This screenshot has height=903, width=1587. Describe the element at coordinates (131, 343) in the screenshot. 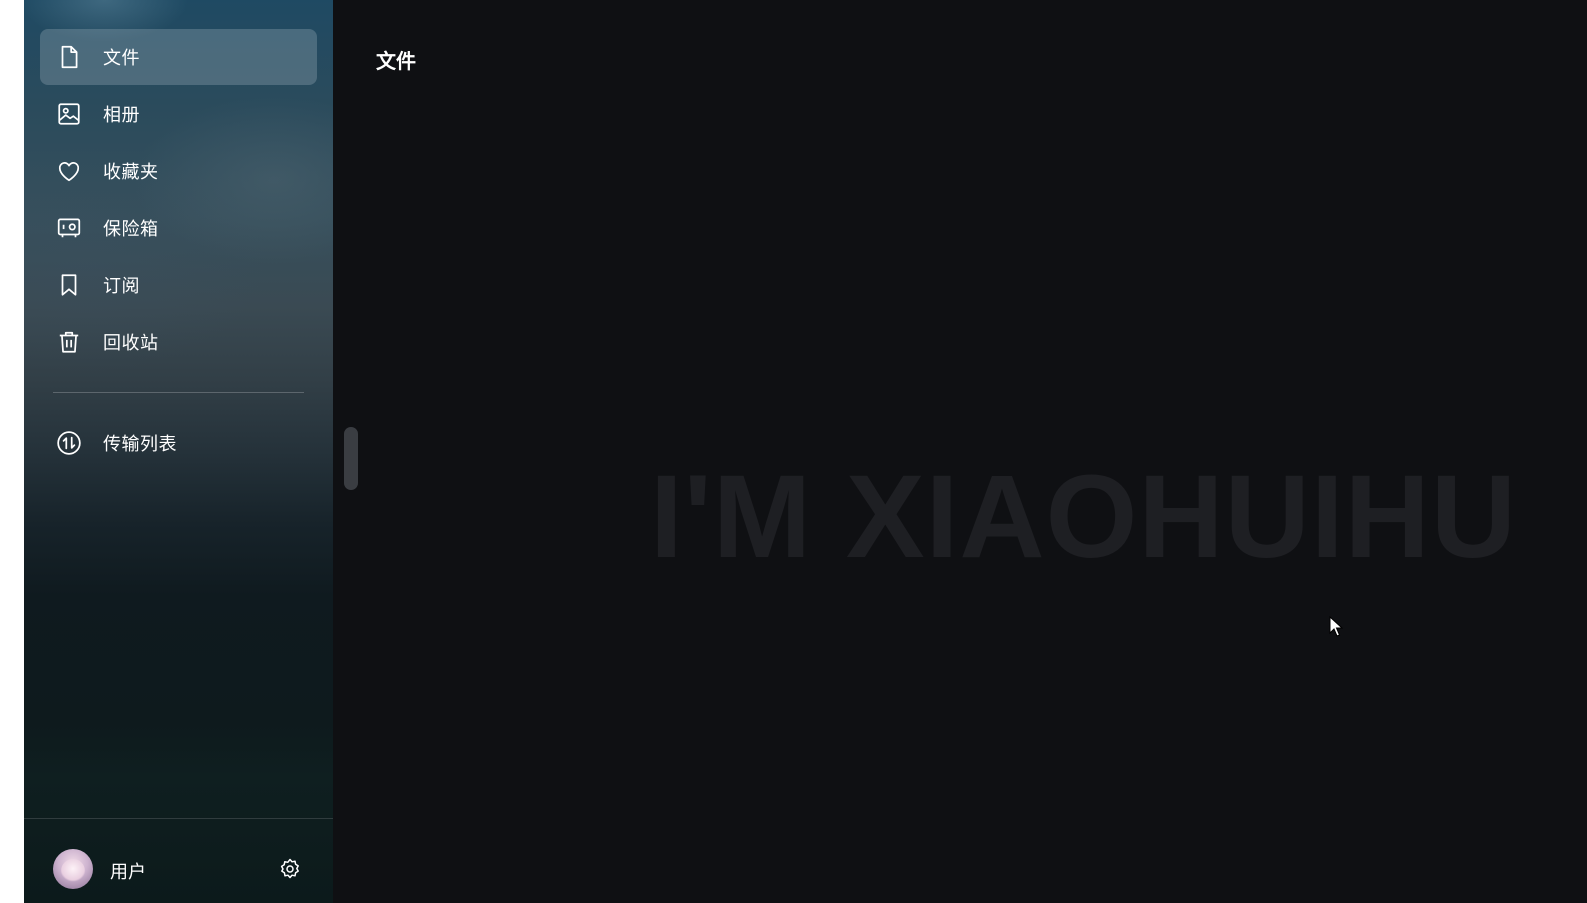

I see `sidebar-item-label: 回收站` at that location.